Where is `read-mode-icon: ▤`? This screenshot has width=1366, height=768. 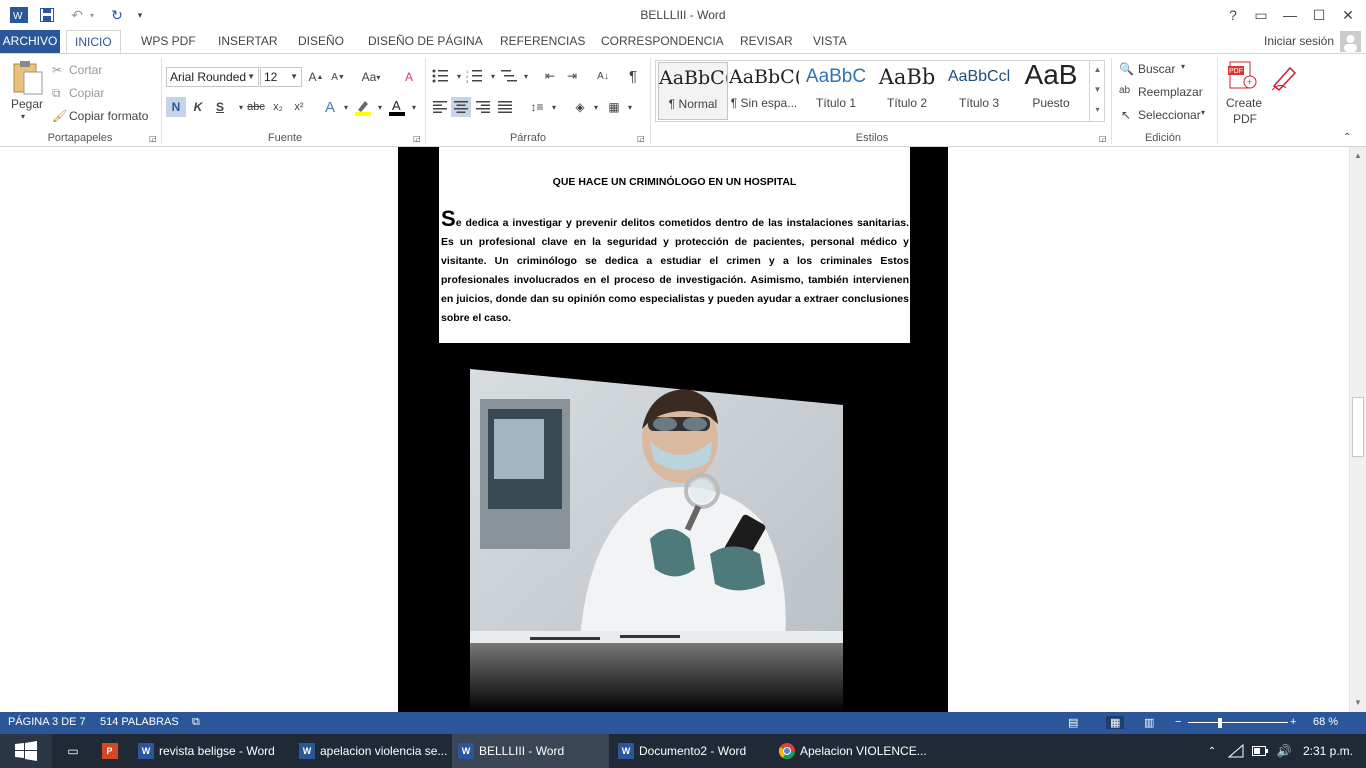 read-mode-icon: ▤ is located at coordinates (1073, 722).